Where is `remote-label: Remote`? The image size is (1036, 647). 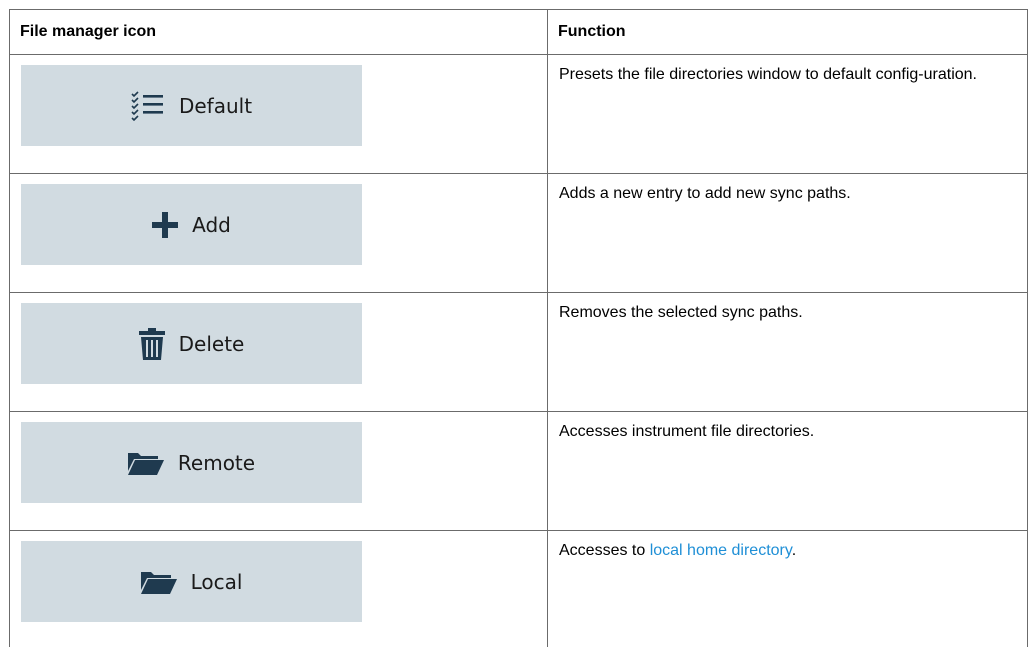 remote-label: Remote is located at coordinates (216, 463).